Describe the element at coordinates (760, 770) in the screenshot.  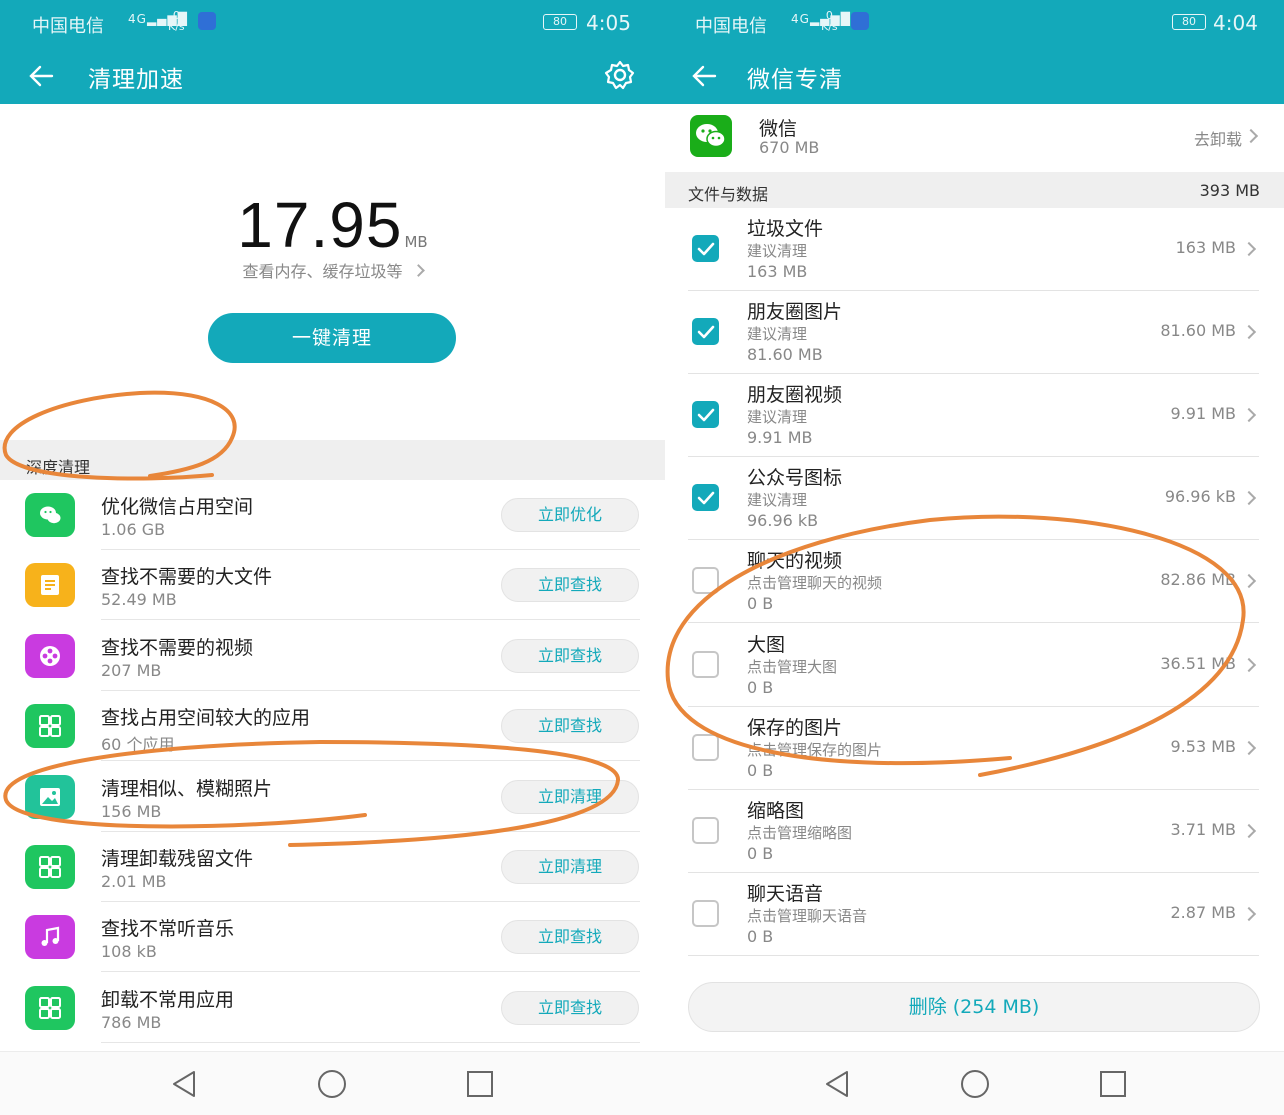
I see `file-amount: 0 B` at that location.